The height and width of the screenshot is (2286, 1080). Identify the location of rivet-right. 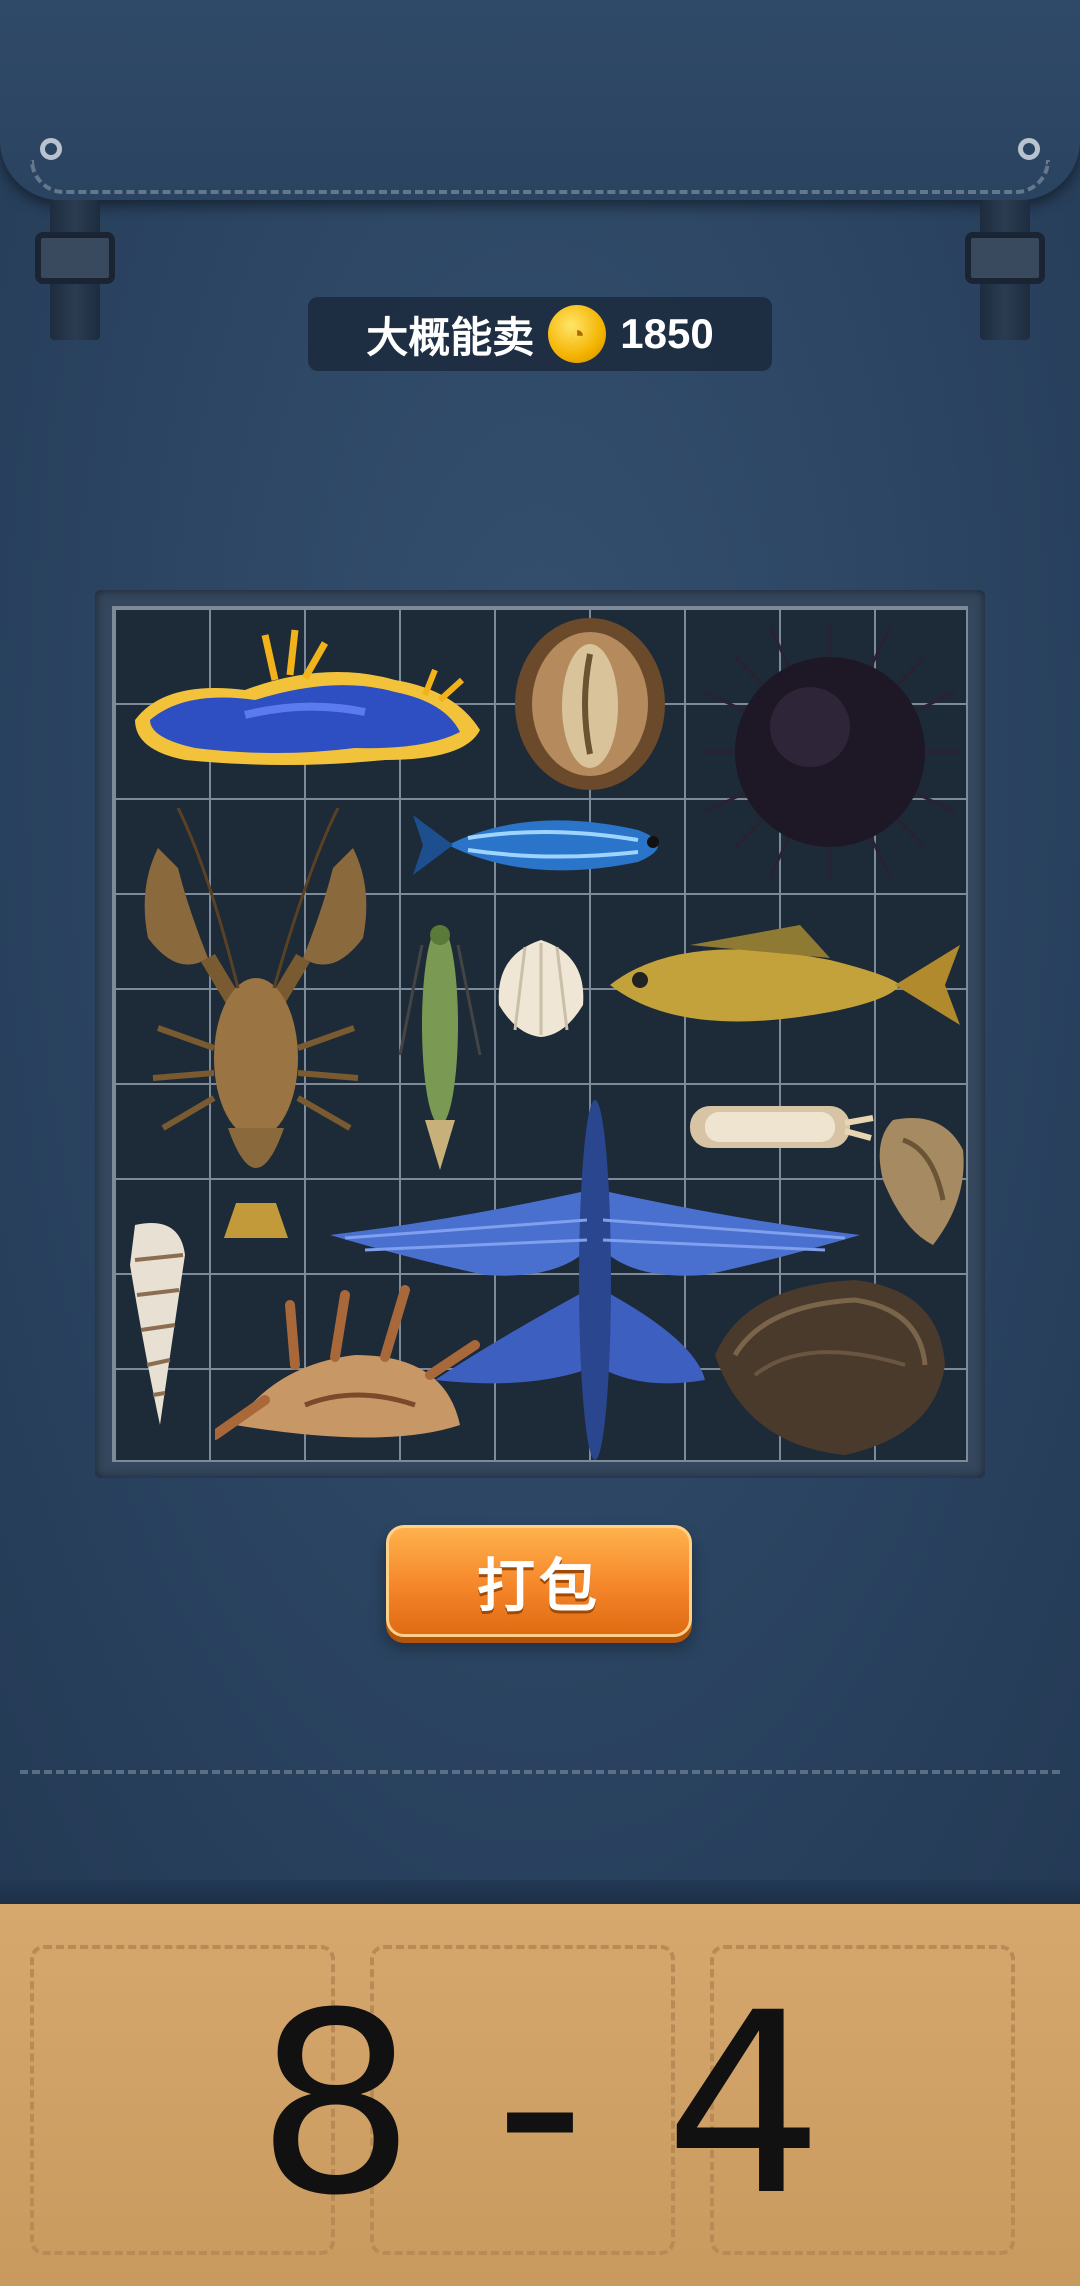
(1029, 149).